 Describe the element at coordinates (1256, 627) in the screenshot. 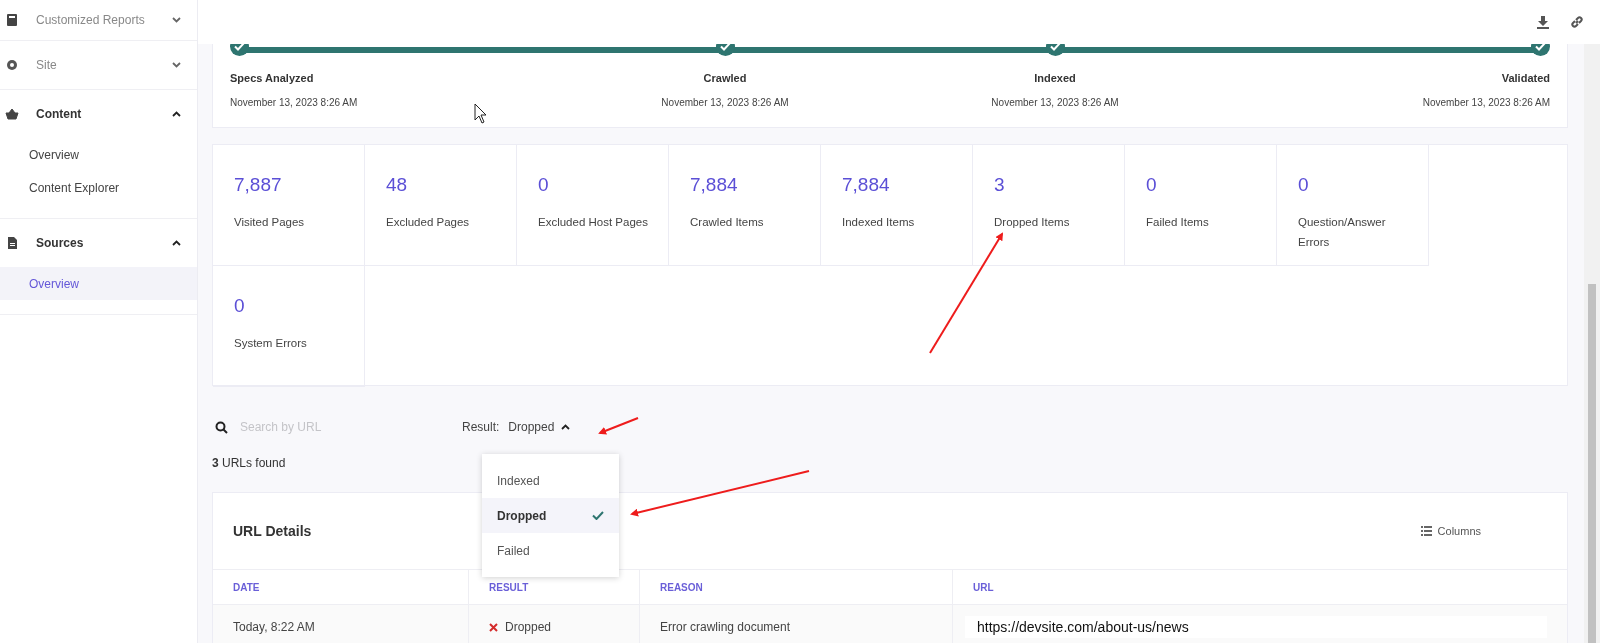

I see `url-cell: https://devsite.com/about-us/news` at that location.